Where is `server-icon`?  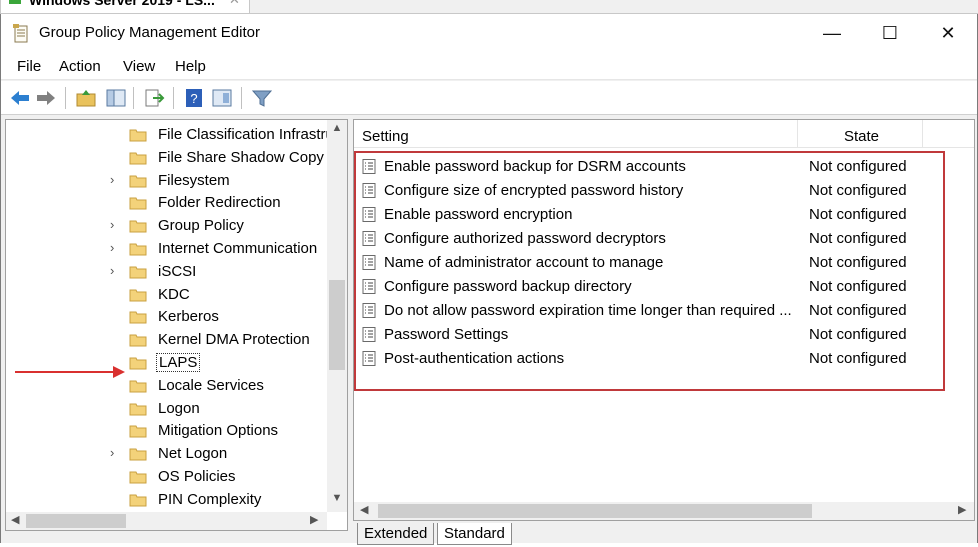
server-icon is located at coordinates (15, 2).